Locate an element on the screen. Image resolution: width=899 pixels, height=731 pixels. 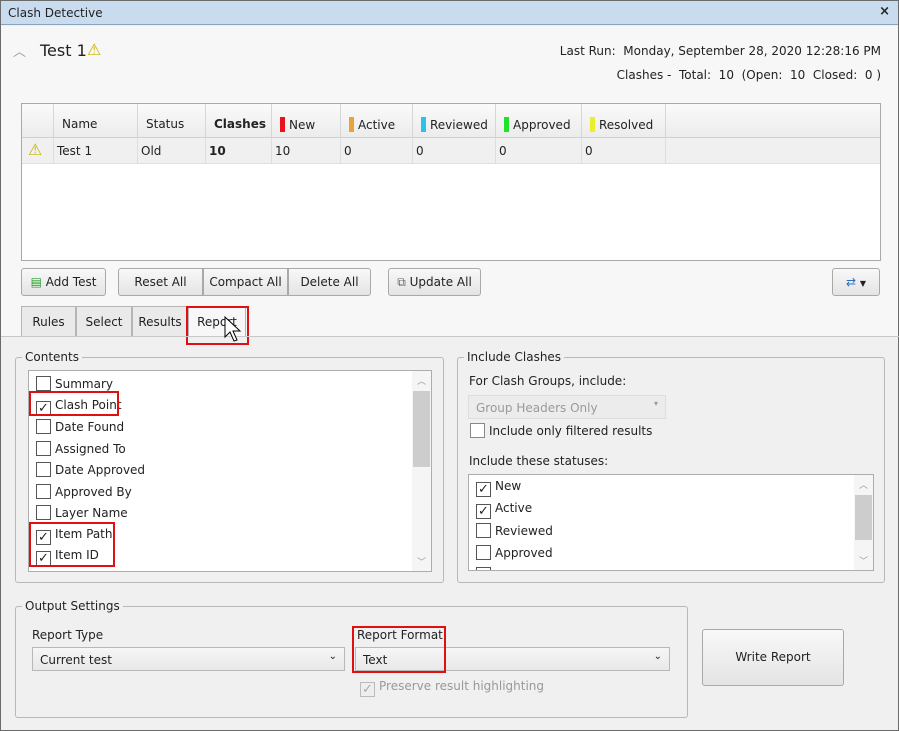
preserve-highlighting-checkbox: ✓ Preserve result highlighting is located at coordinates (452, 688).